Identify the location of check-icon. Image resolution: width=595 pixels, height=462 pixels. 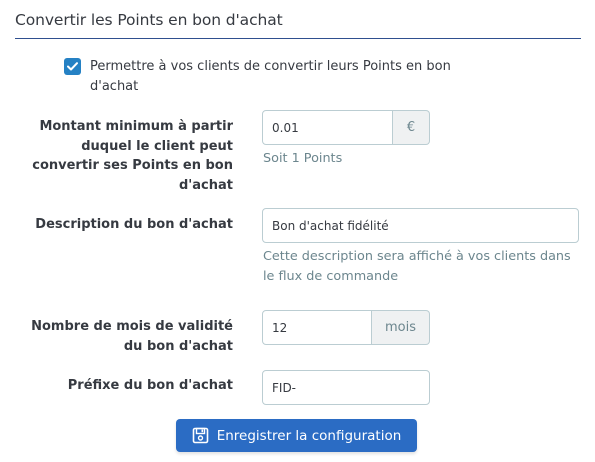
(72, 66).